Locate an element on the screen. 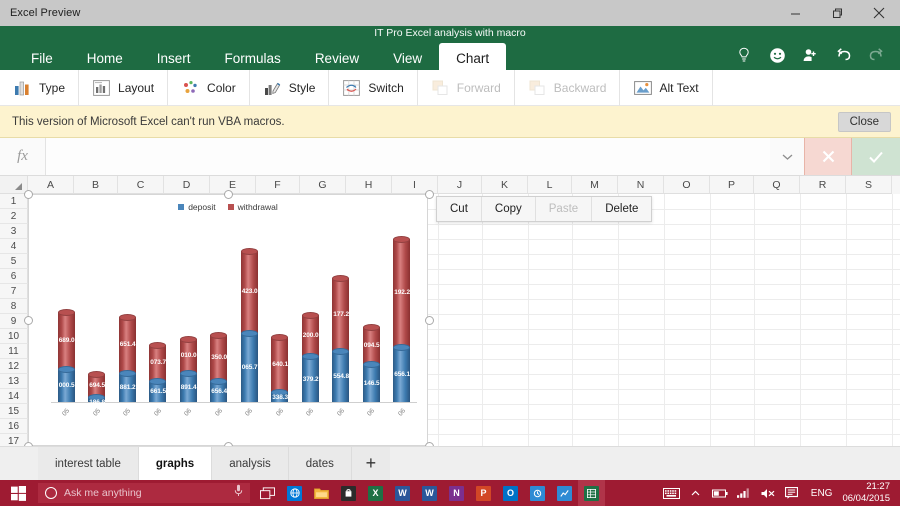 The image size is (900, 506). bar-segment-withdrawal: 192.2 is located at coordinates (402, 291).